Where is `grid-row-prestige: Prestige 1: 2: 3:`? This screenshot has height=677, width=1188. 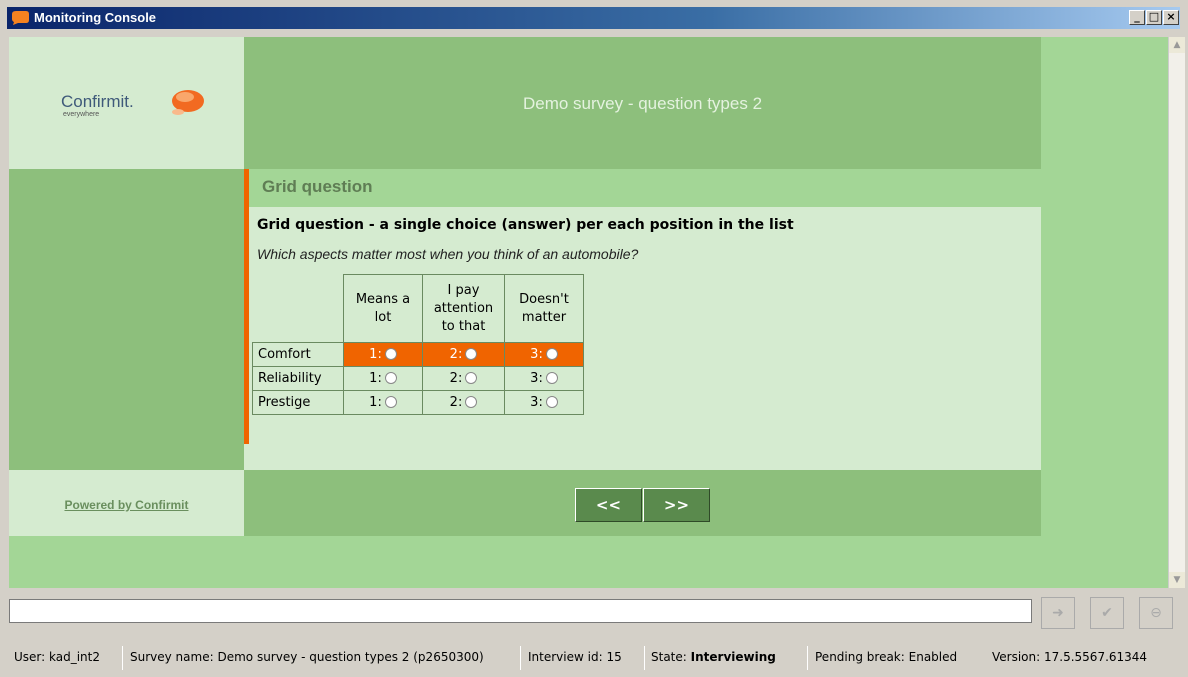 grid-row-prestige: Prestige 1: 2: 3: is located at coordinates (418, 402).